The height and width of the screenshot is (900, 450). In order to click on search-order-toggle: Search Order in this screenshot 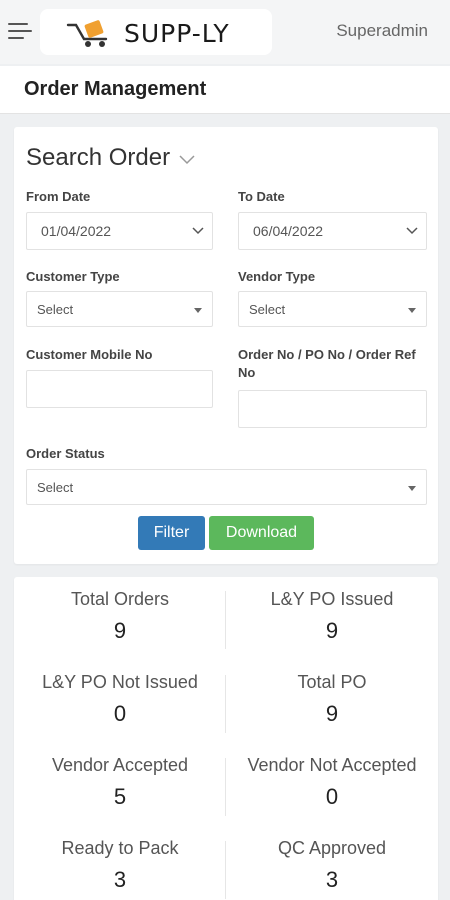, I will do `click(111, 158)`.